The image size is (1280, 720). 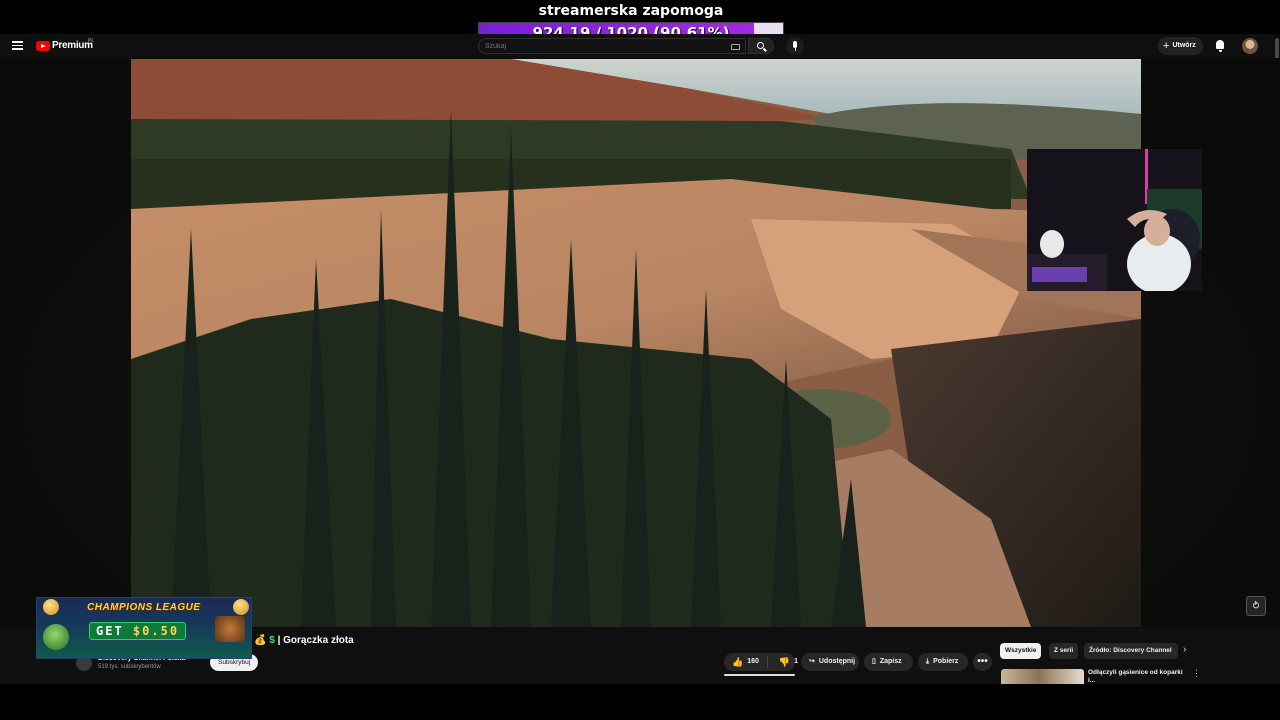 What do you see at coordinates (1250, 46) in the screenshot?
I see `user-avatar` at bounding box center [1250, 46].